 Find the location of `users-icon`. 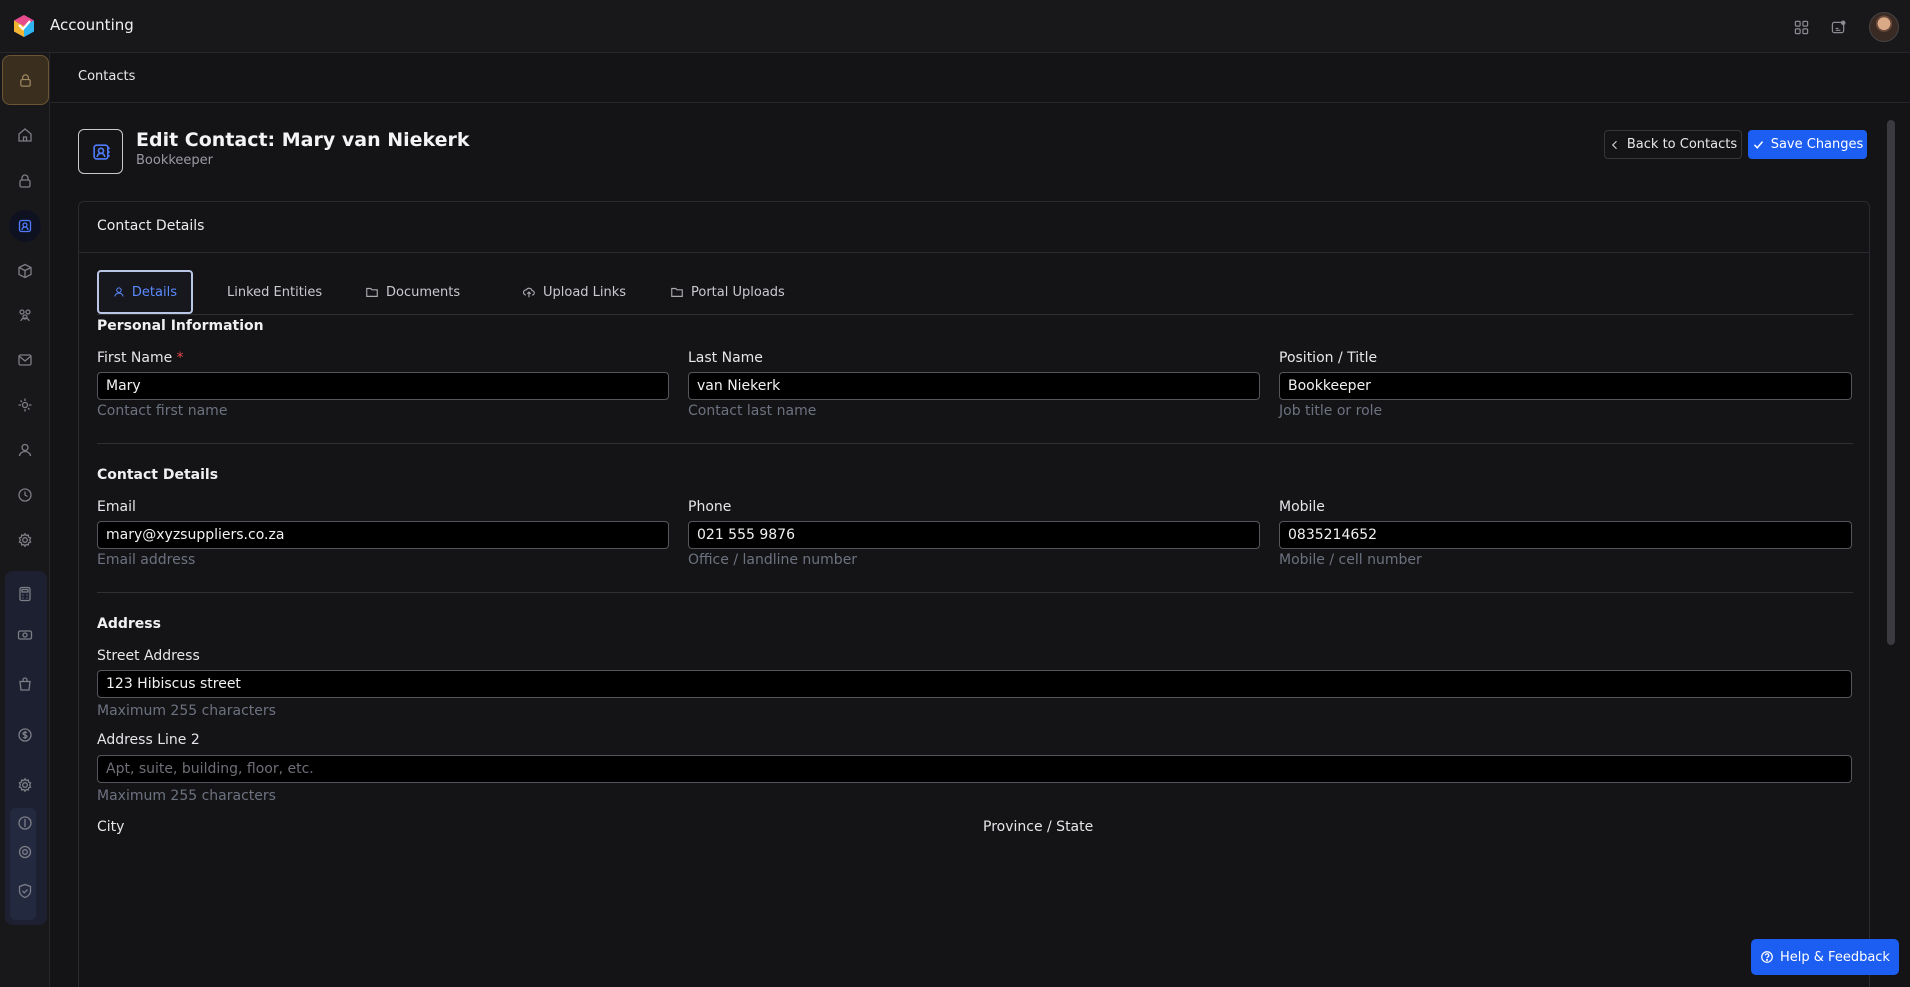

users-icon is located at coordinates (25, 315).